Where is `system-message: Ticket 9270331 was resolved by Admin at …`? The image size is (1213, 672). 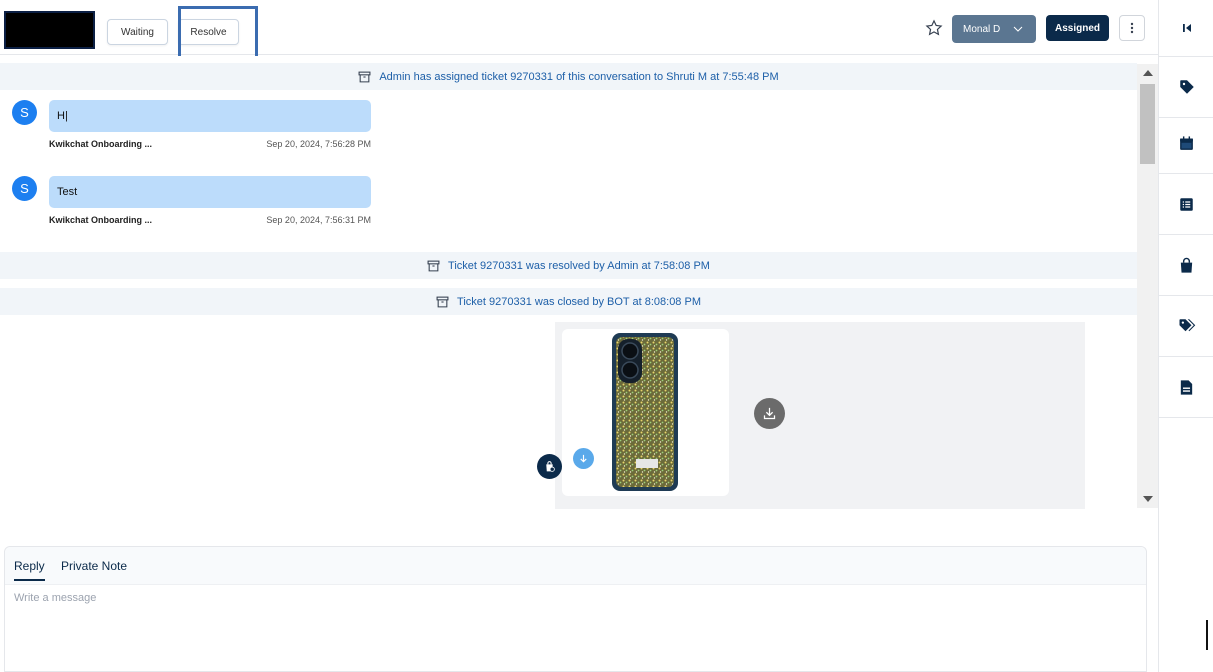
system-message: Ticket 9270331 was resolved by Admin at … is located at coordinates (568, 265).